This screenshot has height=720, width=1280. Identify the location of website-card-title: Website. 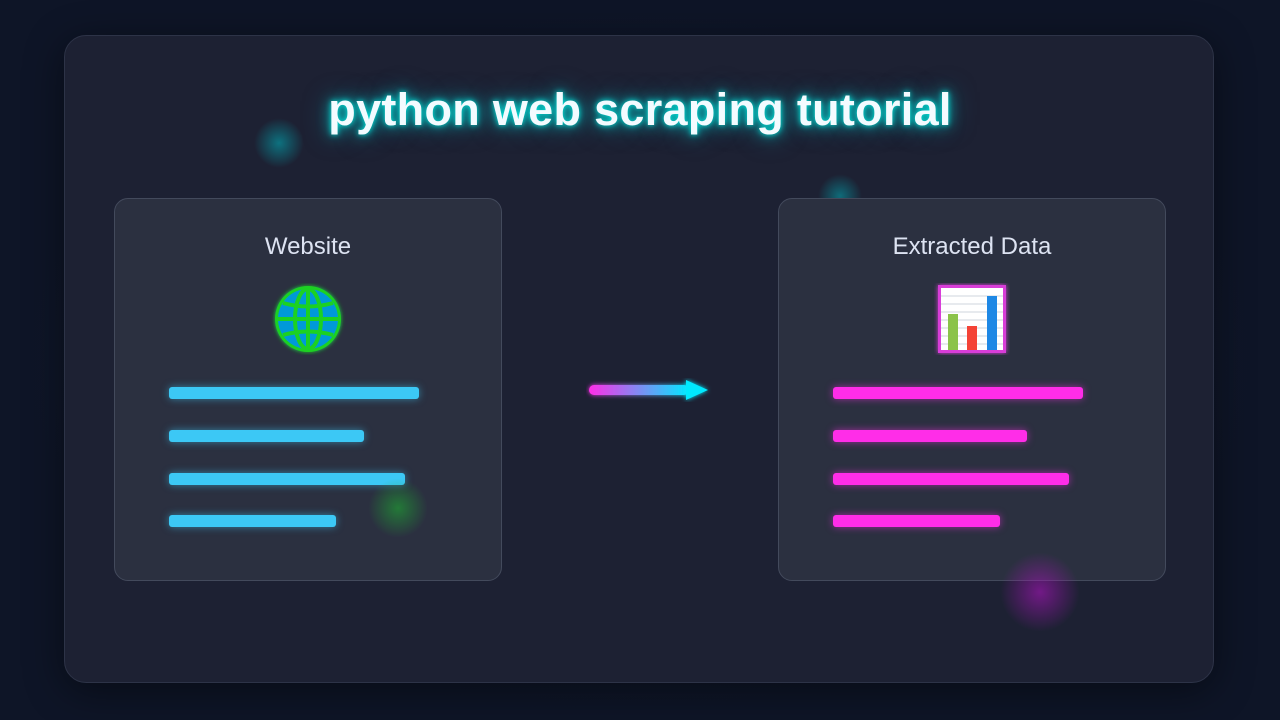
(308, 246).